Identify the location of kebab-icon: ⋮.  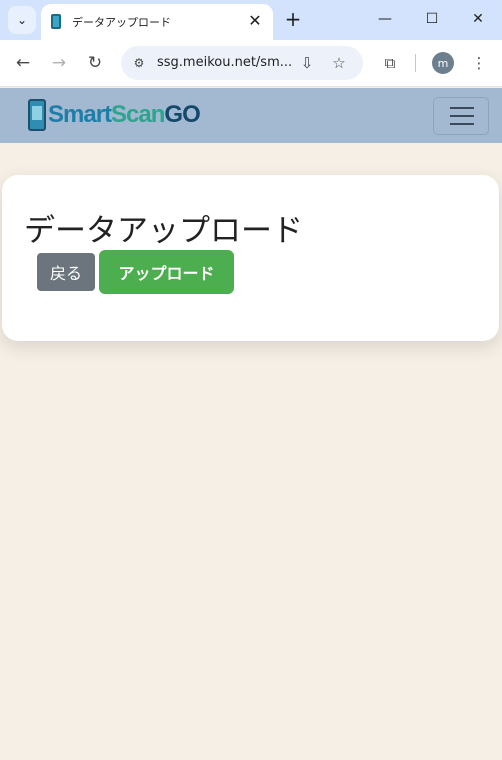
(479, 63).